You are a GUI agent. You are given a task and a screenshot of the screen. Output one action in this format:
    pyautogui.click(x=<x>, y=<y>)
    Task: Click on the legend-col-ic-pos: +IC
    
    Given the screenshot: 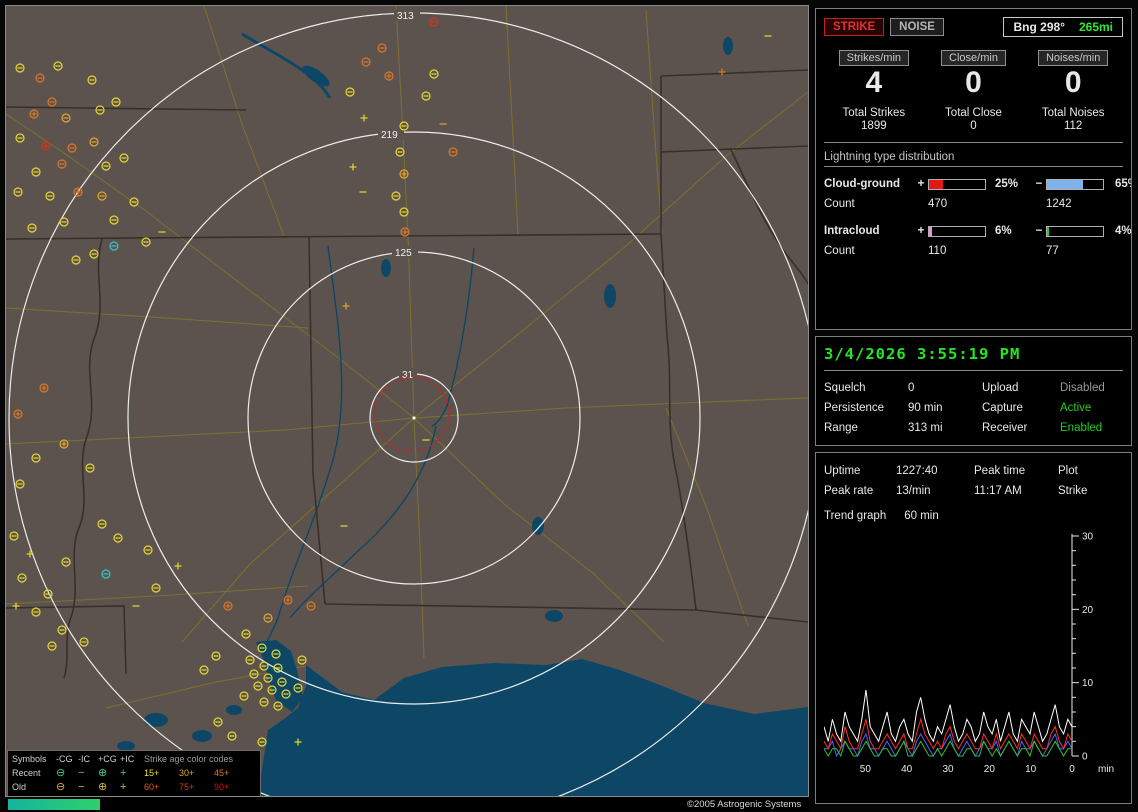 What is the action you would take?
    pyautogui.click(x=127, y=759)
    